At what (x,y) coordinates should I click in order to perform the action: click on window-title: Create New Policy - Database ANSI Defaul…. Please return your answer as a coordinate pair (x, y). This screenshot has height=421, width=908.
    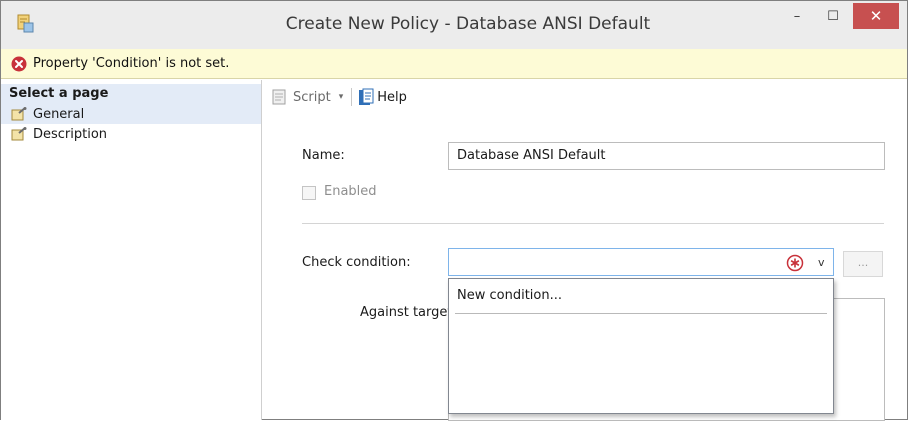
    Looking at the image, I should click on (468, 24).